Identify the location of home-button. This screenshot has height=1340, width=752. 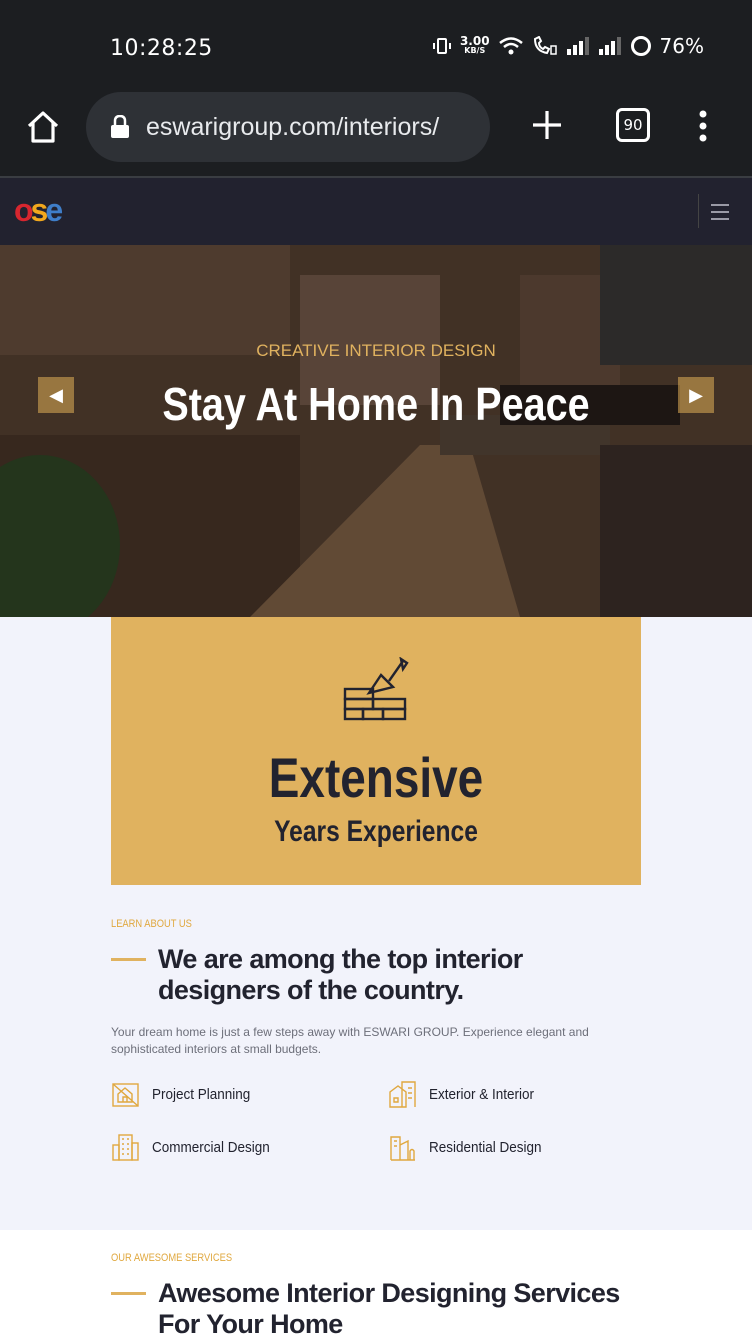
(43, 127).